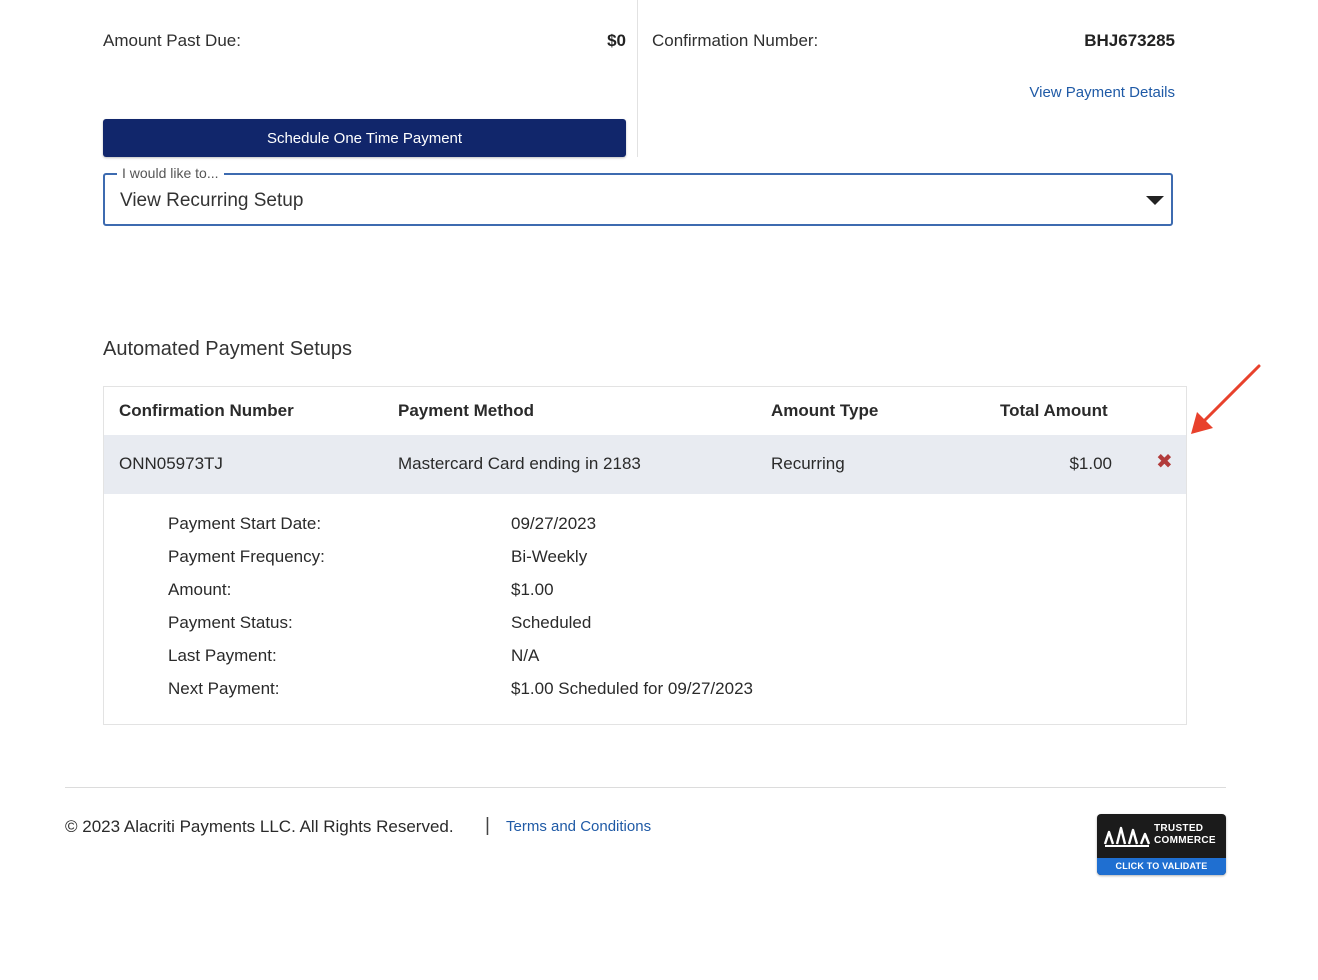  Describe the element at coordinates (1164, 462) in the screenshot. I see `close-x-icon: ✖` at that location.